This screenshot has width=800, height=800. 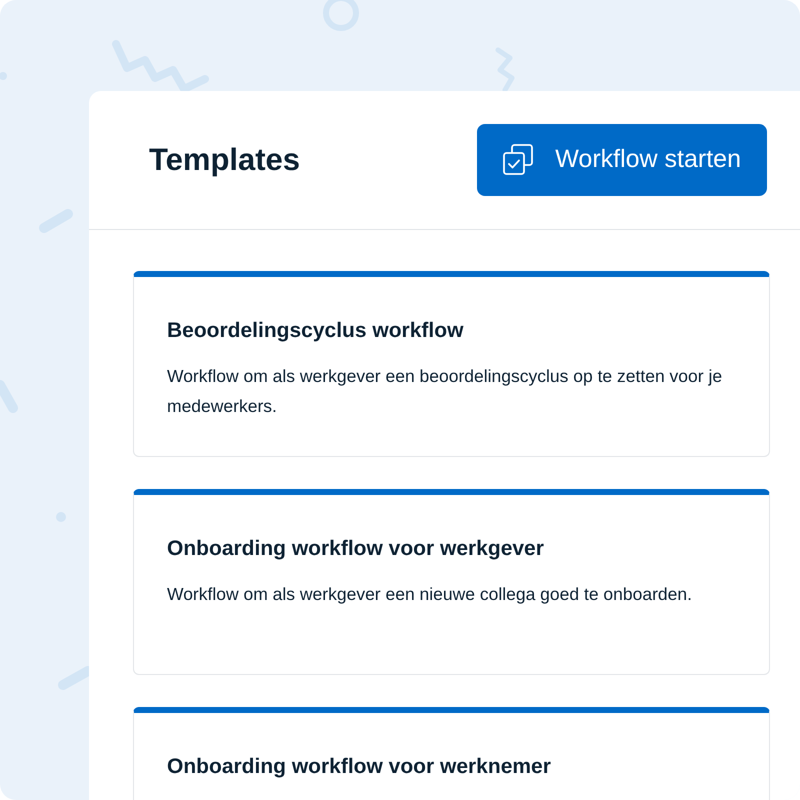 What do you see at coordinates (445, 391) in the screenshot?
I see `template-description: Workflow om als werkgever een beoordelingscyclus op te zetten voor je medewerkers.` at bounding box center [445, 391].